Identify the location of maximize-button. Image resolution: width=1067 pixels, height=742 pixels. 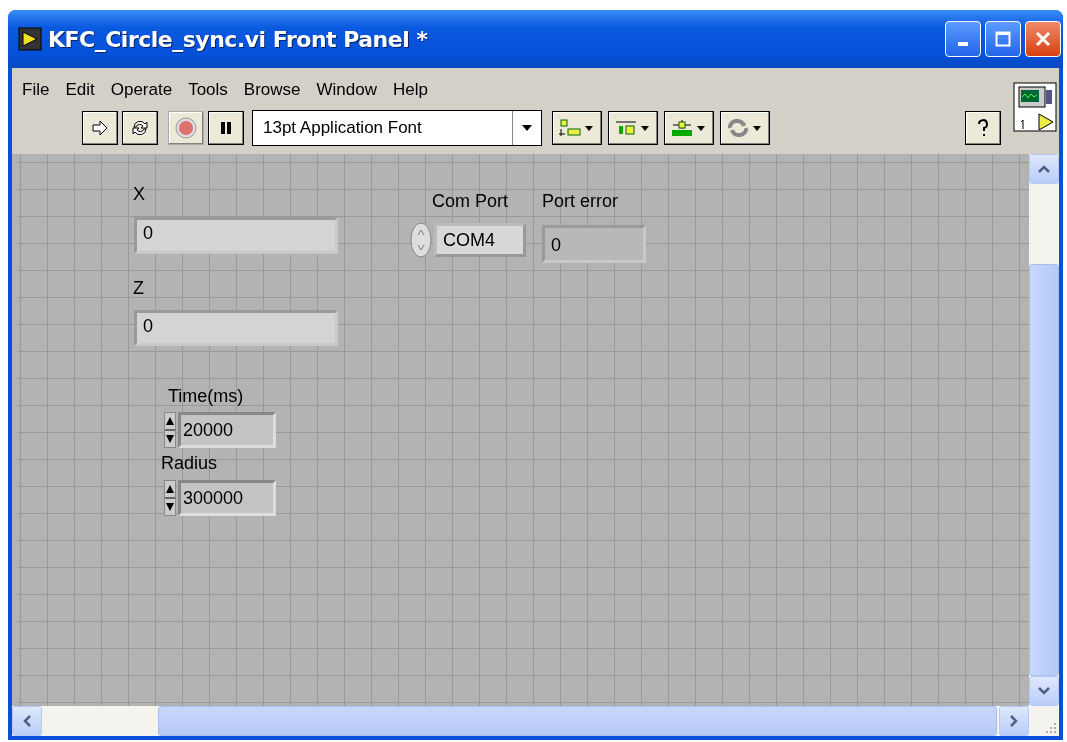
(1003, 39).